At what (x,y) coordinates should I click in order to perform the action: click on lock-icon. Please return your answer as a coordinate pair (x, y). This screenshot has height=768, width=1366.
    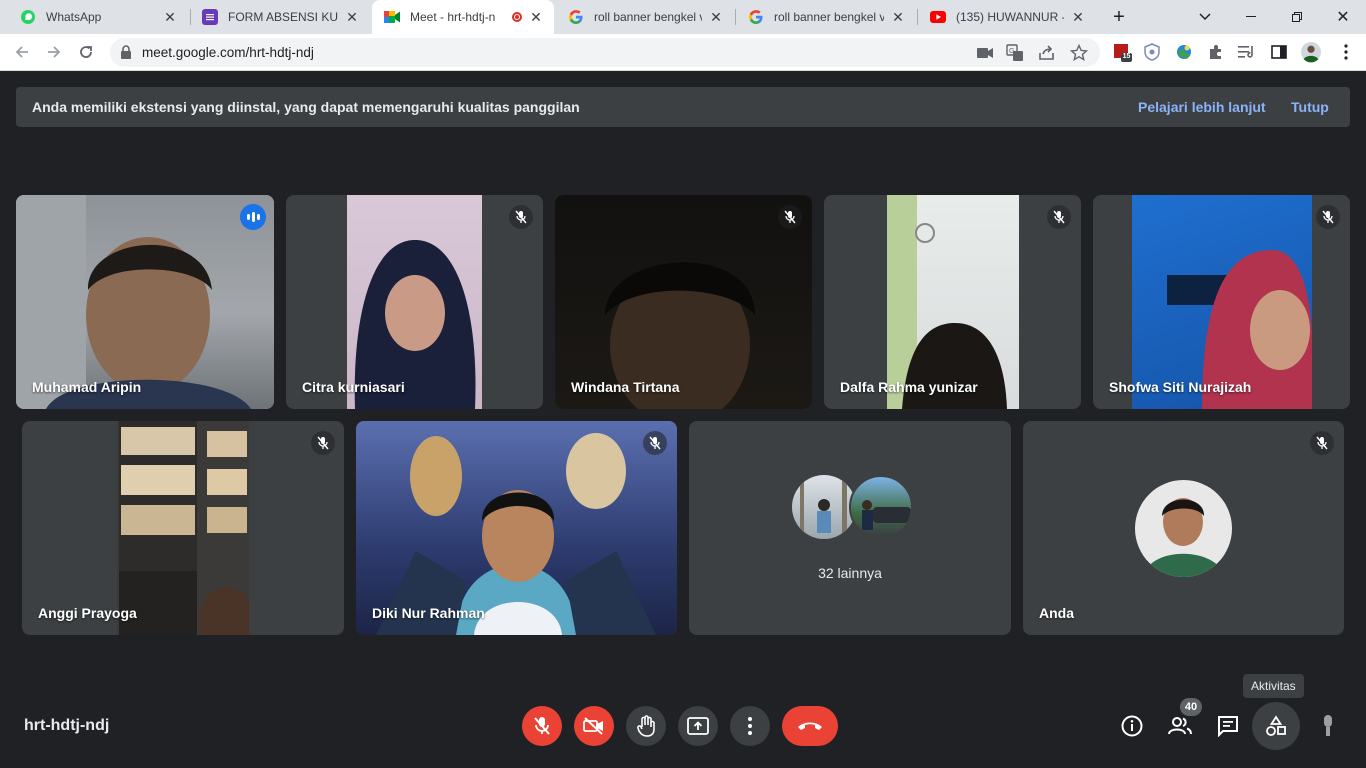
    Looking at the image, I should click on (126, 52).